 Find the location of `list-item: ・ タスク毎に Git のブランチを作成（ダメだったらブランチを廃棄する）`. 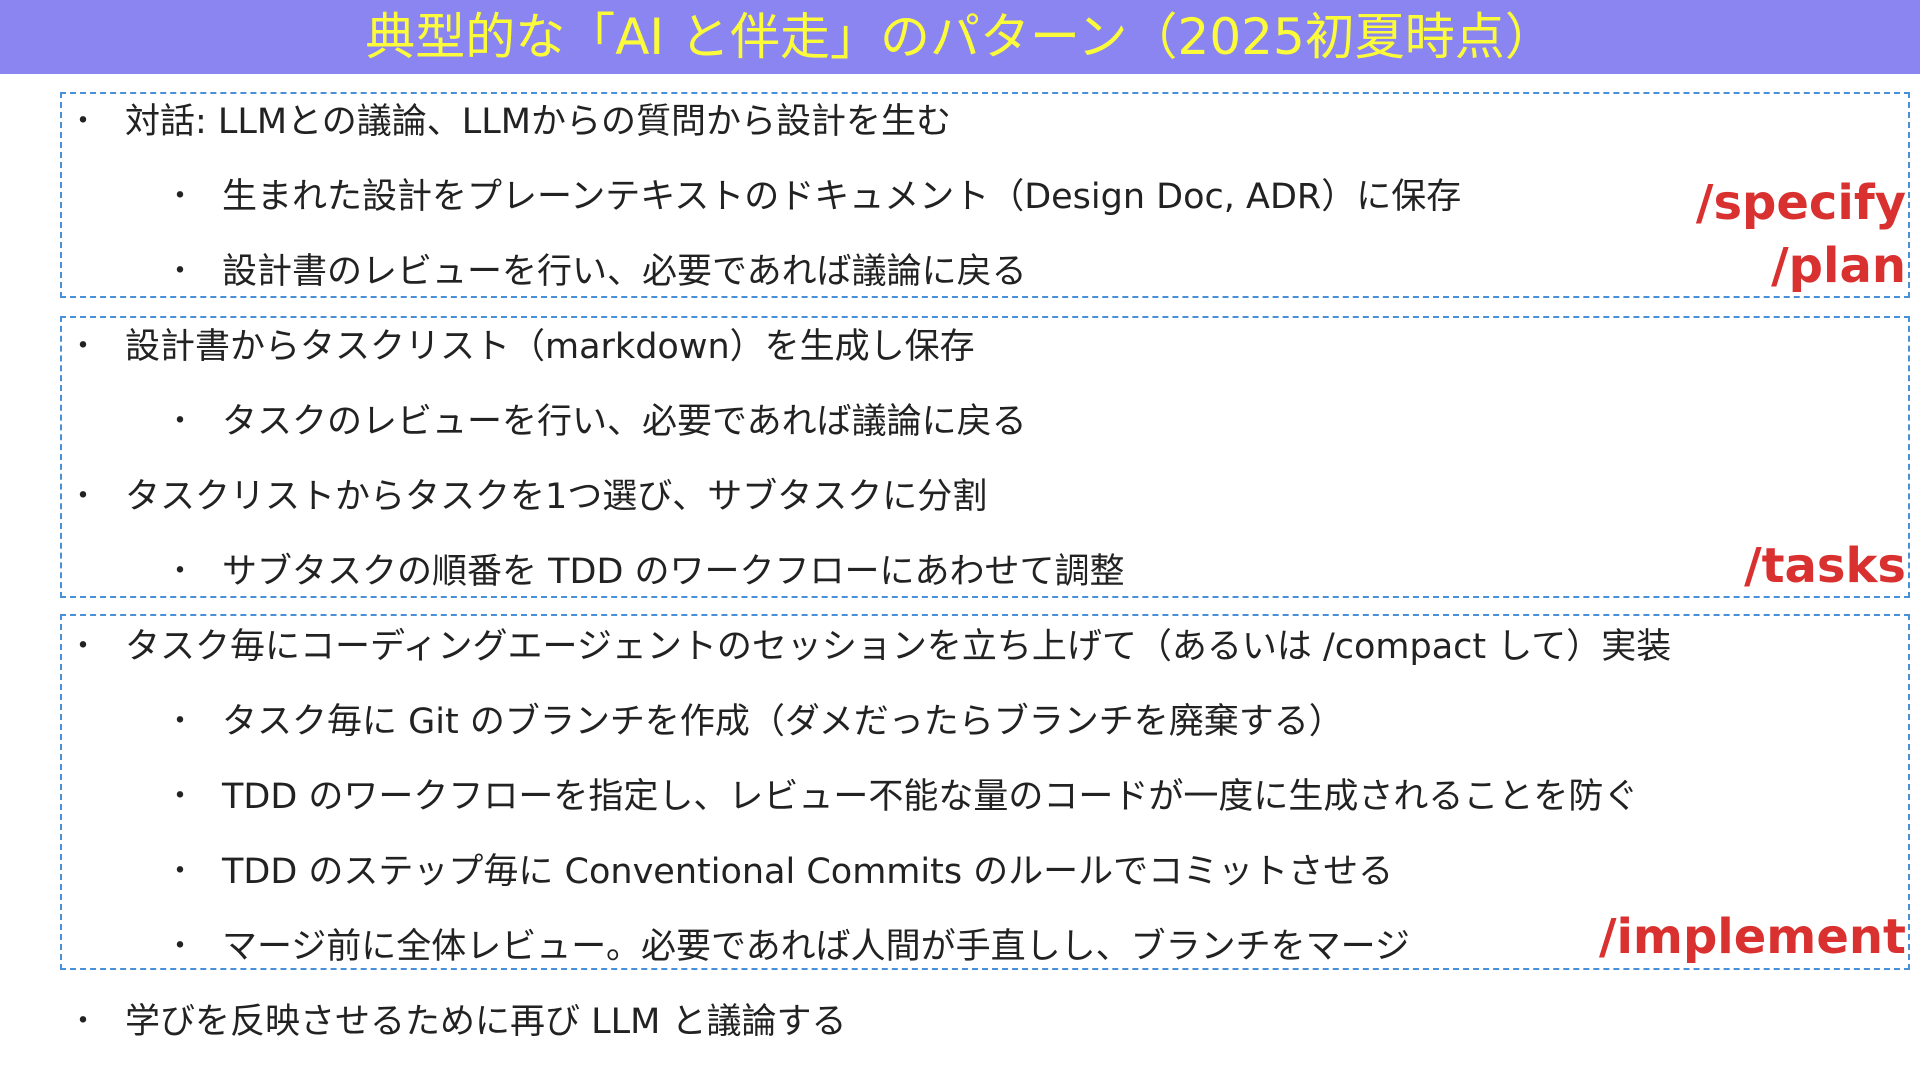

list-item: ・ タスク毎に Git のブランチを作成（ダメだったらブランチを廃棄する） is located at coordinates (754, 722).